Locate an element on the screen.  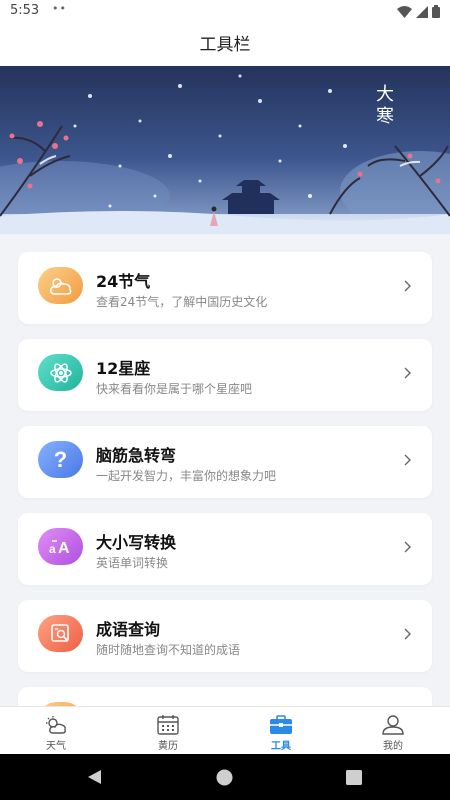
tool-title: 大小写转换 is located at coordinates (136, 542).